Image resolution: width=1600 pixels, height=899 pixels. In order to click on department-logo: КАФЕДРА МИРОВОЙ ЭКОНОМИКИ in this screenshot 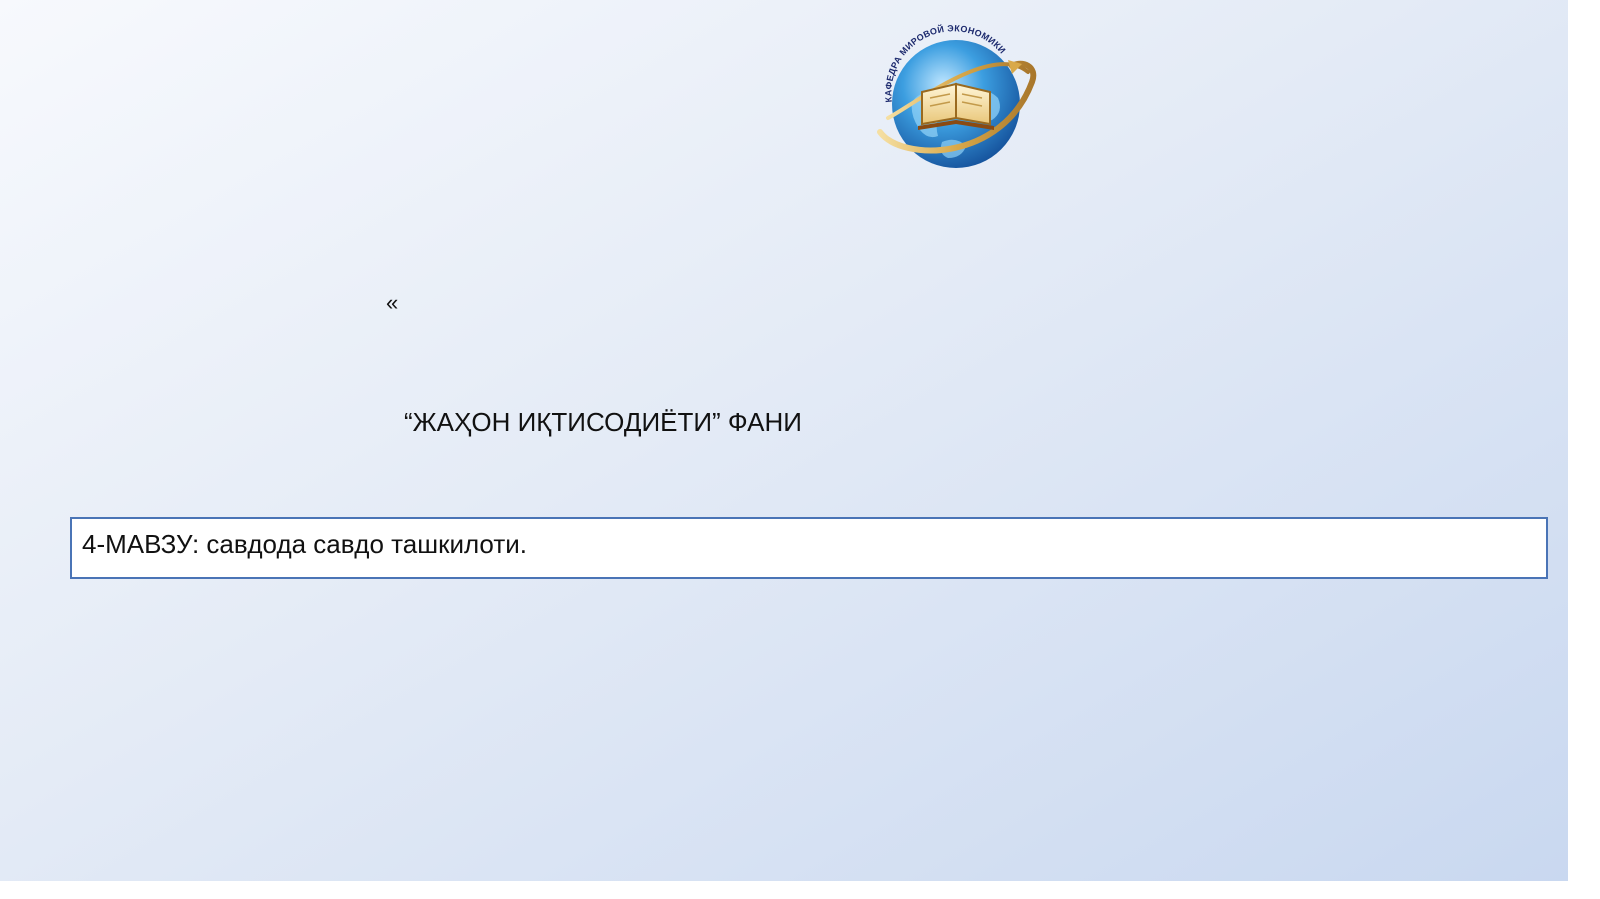, I will do `click(958, 98)`.